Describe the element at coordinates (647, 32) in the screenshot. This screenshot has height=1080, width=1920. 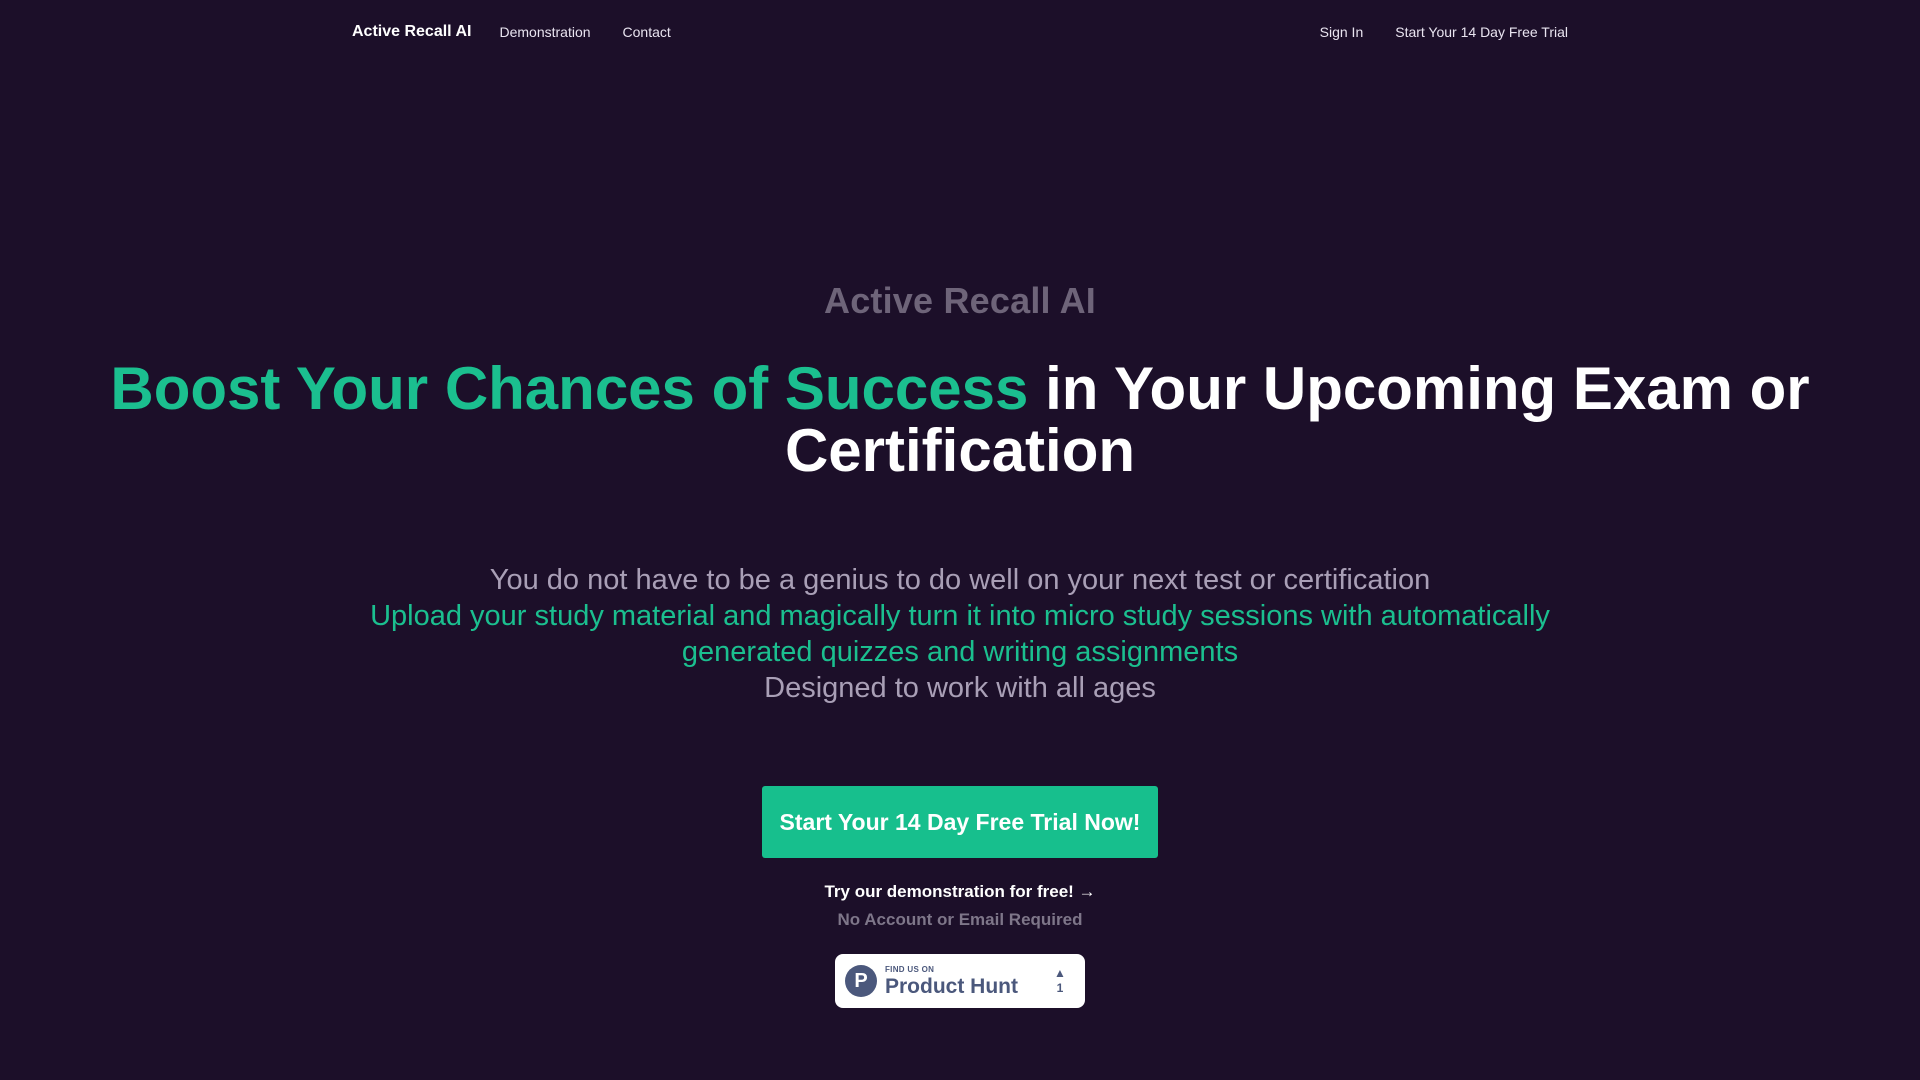
I see `nav-link-contact: Contact` at that location.